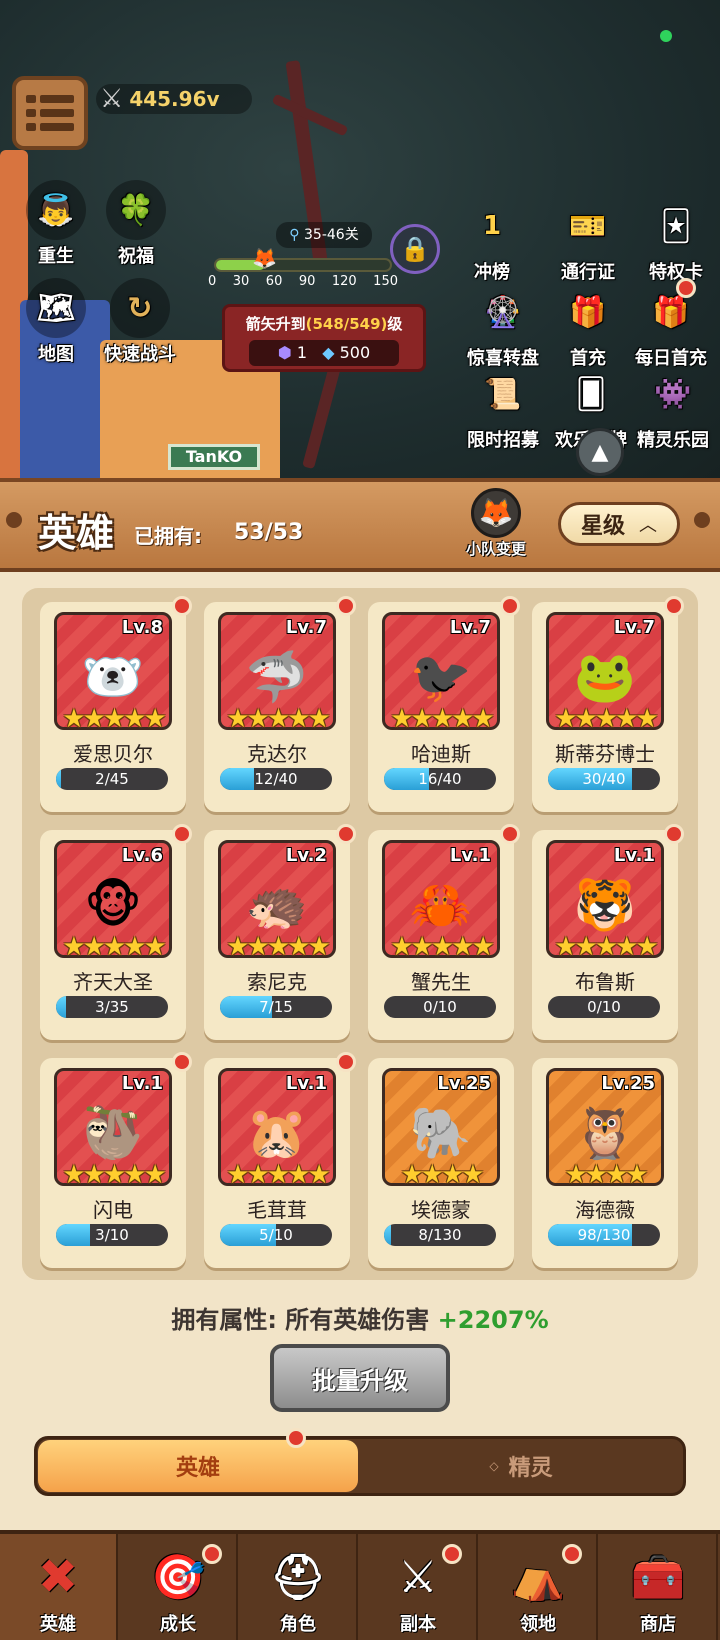  Describe the element at coordinates (59, 1587) in the screenshot. I see `nav-item: ✖ 英雄` at that location.